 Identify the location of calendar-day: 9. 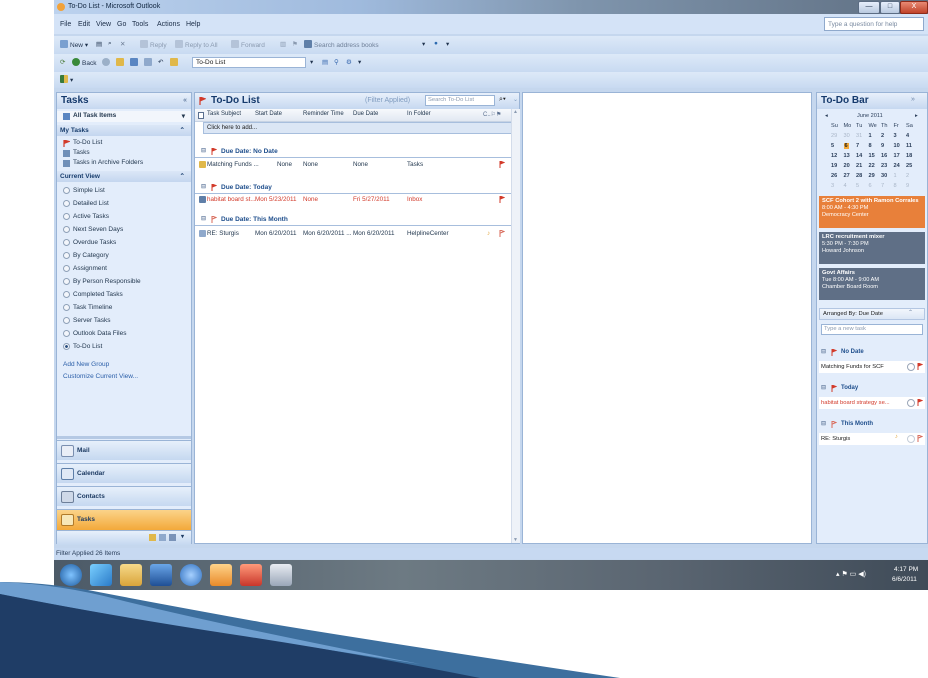
(907, 186).